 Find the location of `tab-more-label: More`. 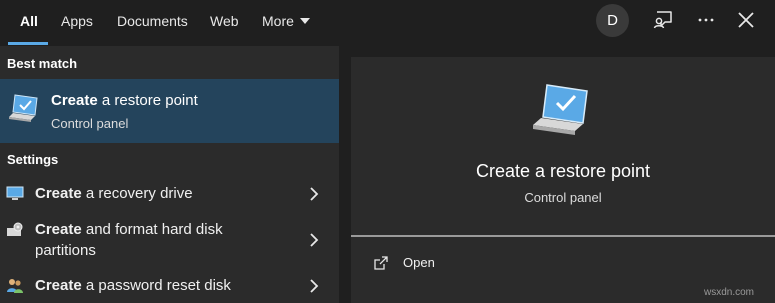

tab-more-label: More is located at coordinates (278, 21).